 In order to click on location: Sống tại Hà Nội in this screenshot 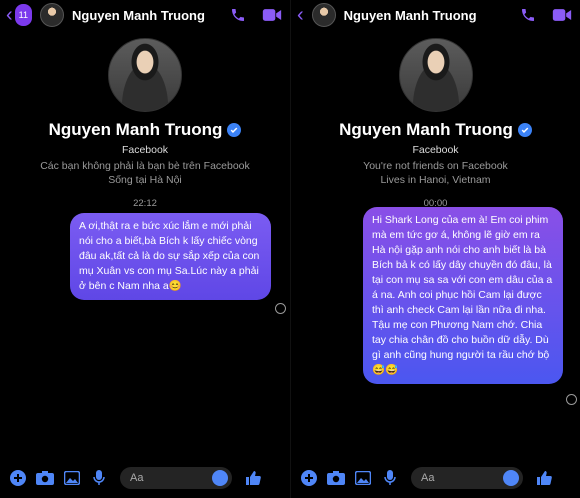, I will do `click(145, 180)`.